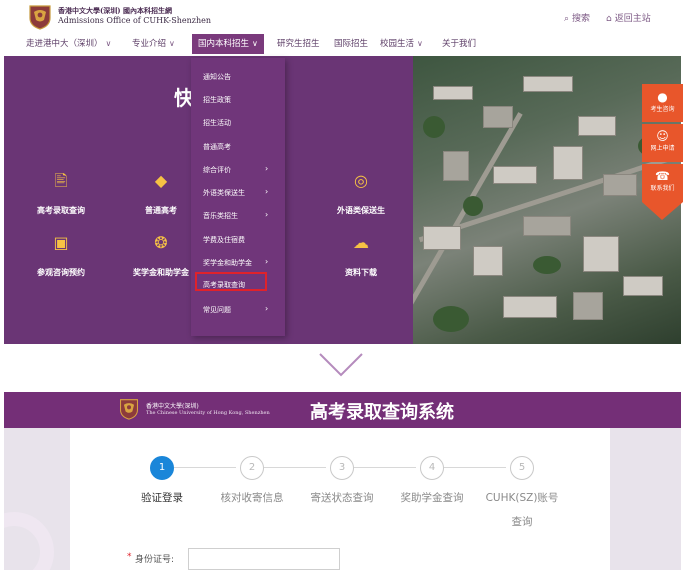 The height and width of the screenshot is (570, 683). What do you see at coordinates (662, 109) in the screenshot?
I see `consult-label: 考生咨询` at bounding box center [662, 109].